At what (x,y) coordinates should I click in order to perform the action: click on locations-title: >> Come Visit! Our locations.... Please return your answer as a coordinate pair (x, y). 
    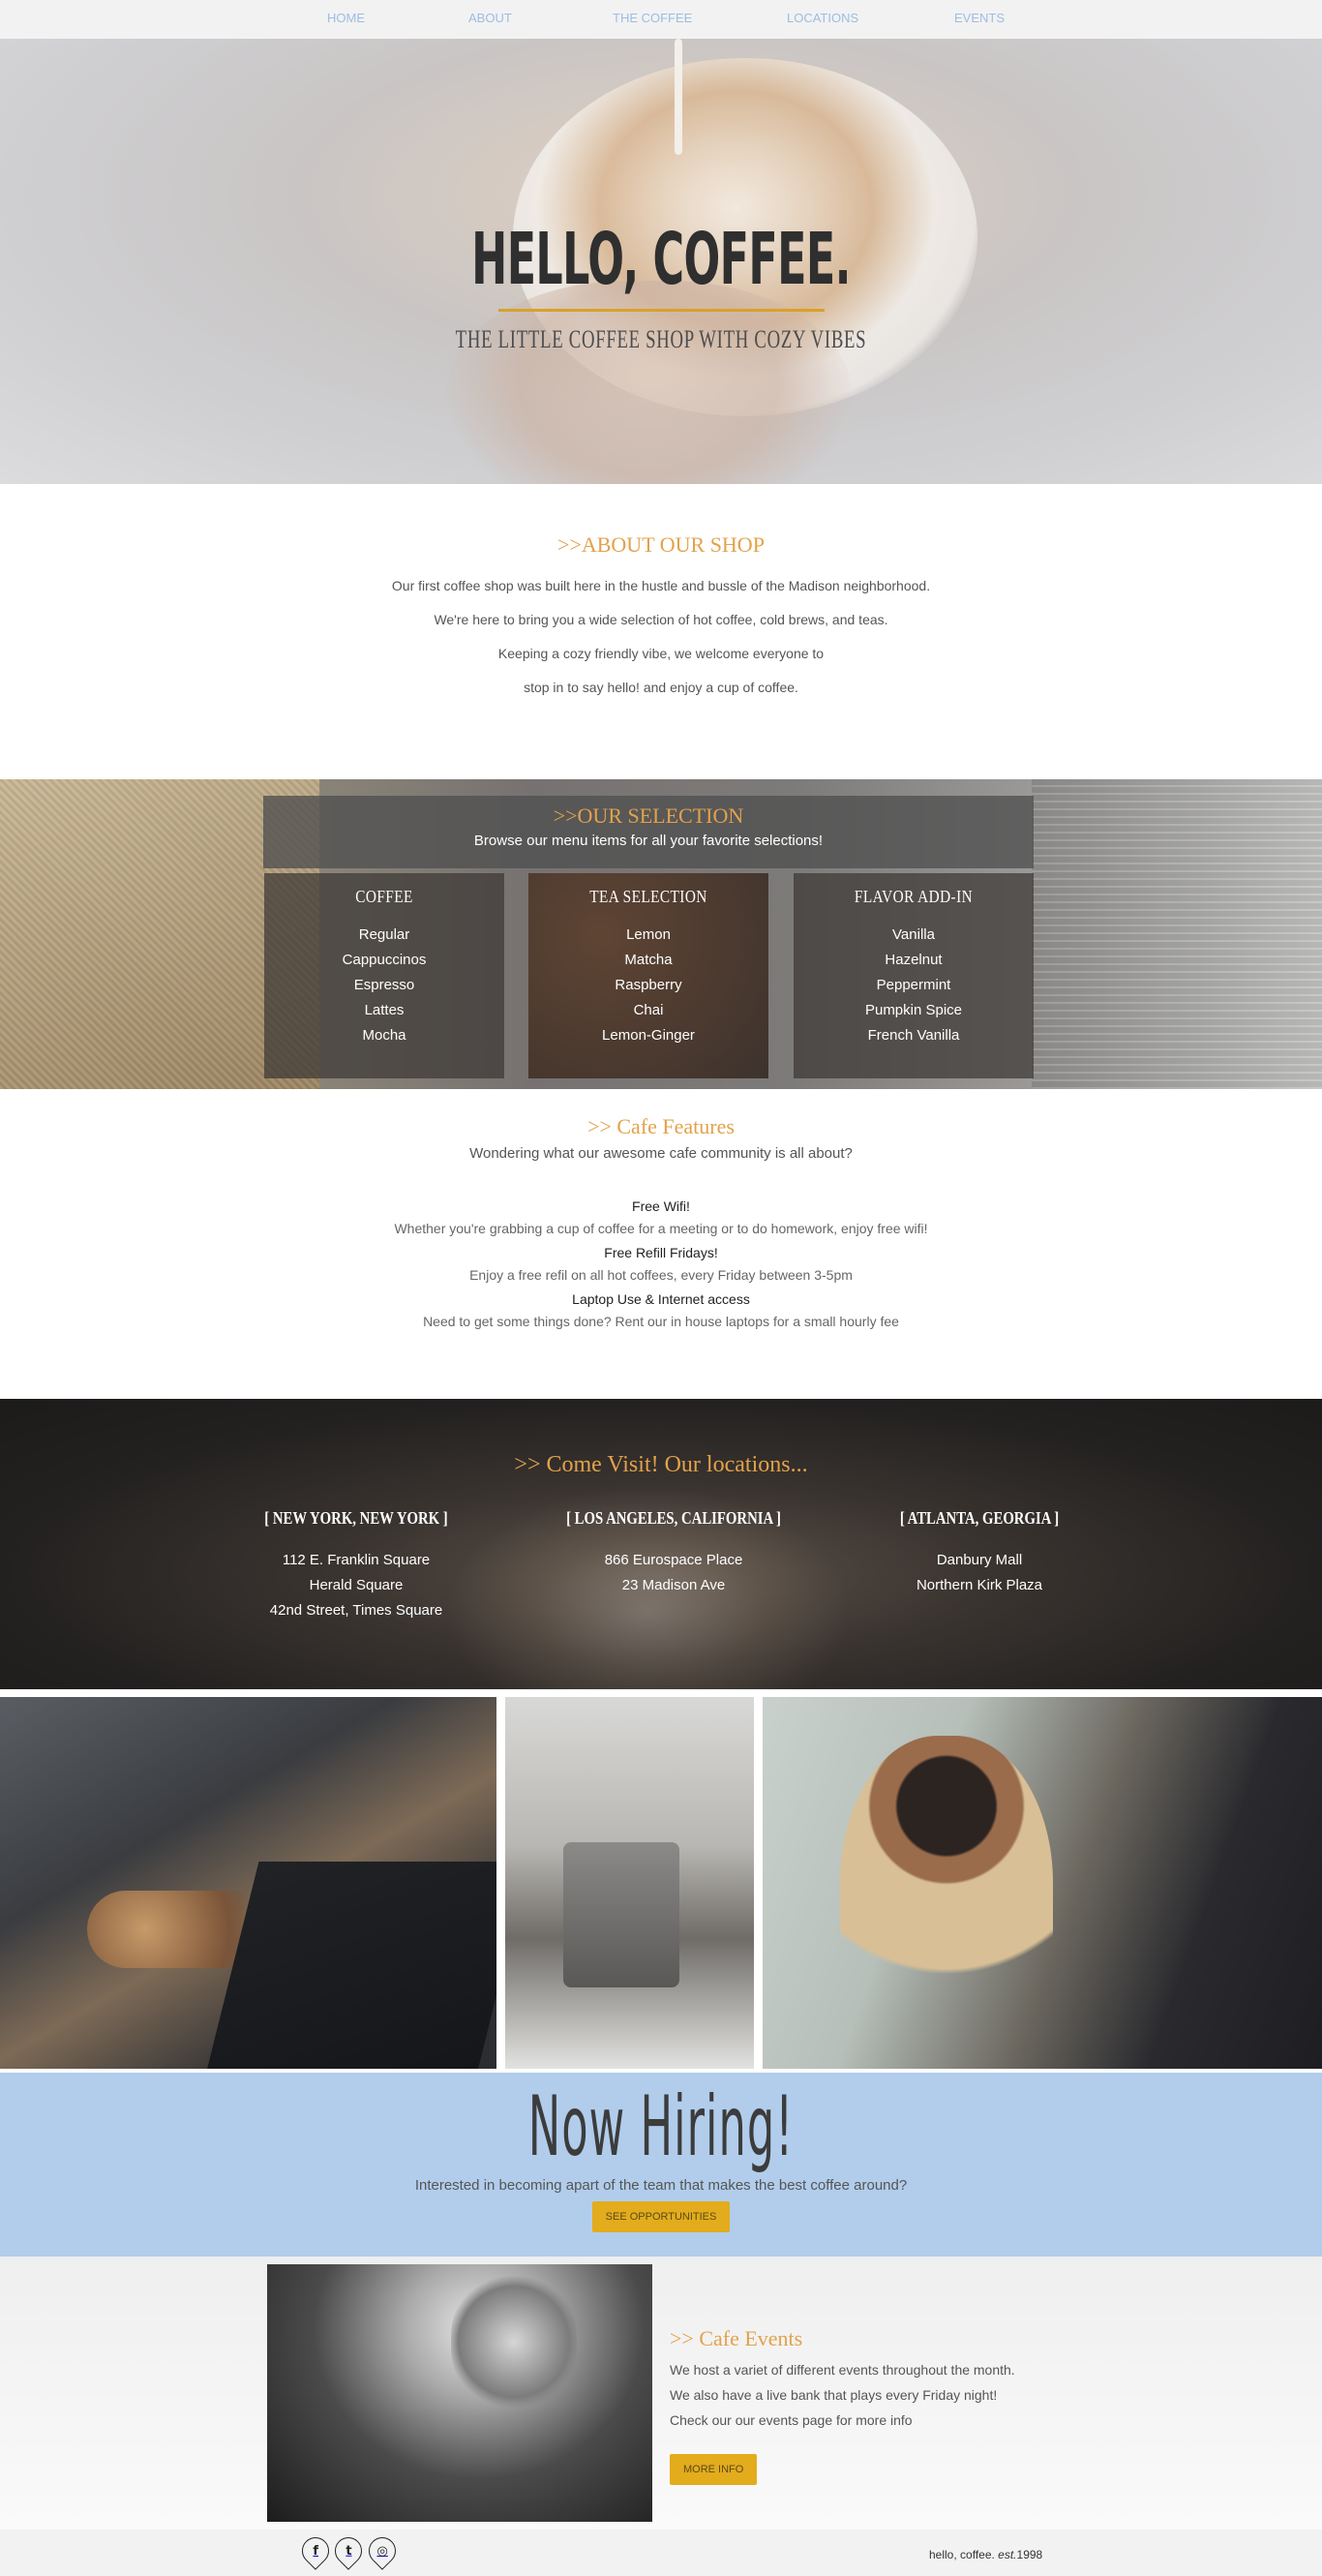
    Looking at the image, I should click on (661, 1464).